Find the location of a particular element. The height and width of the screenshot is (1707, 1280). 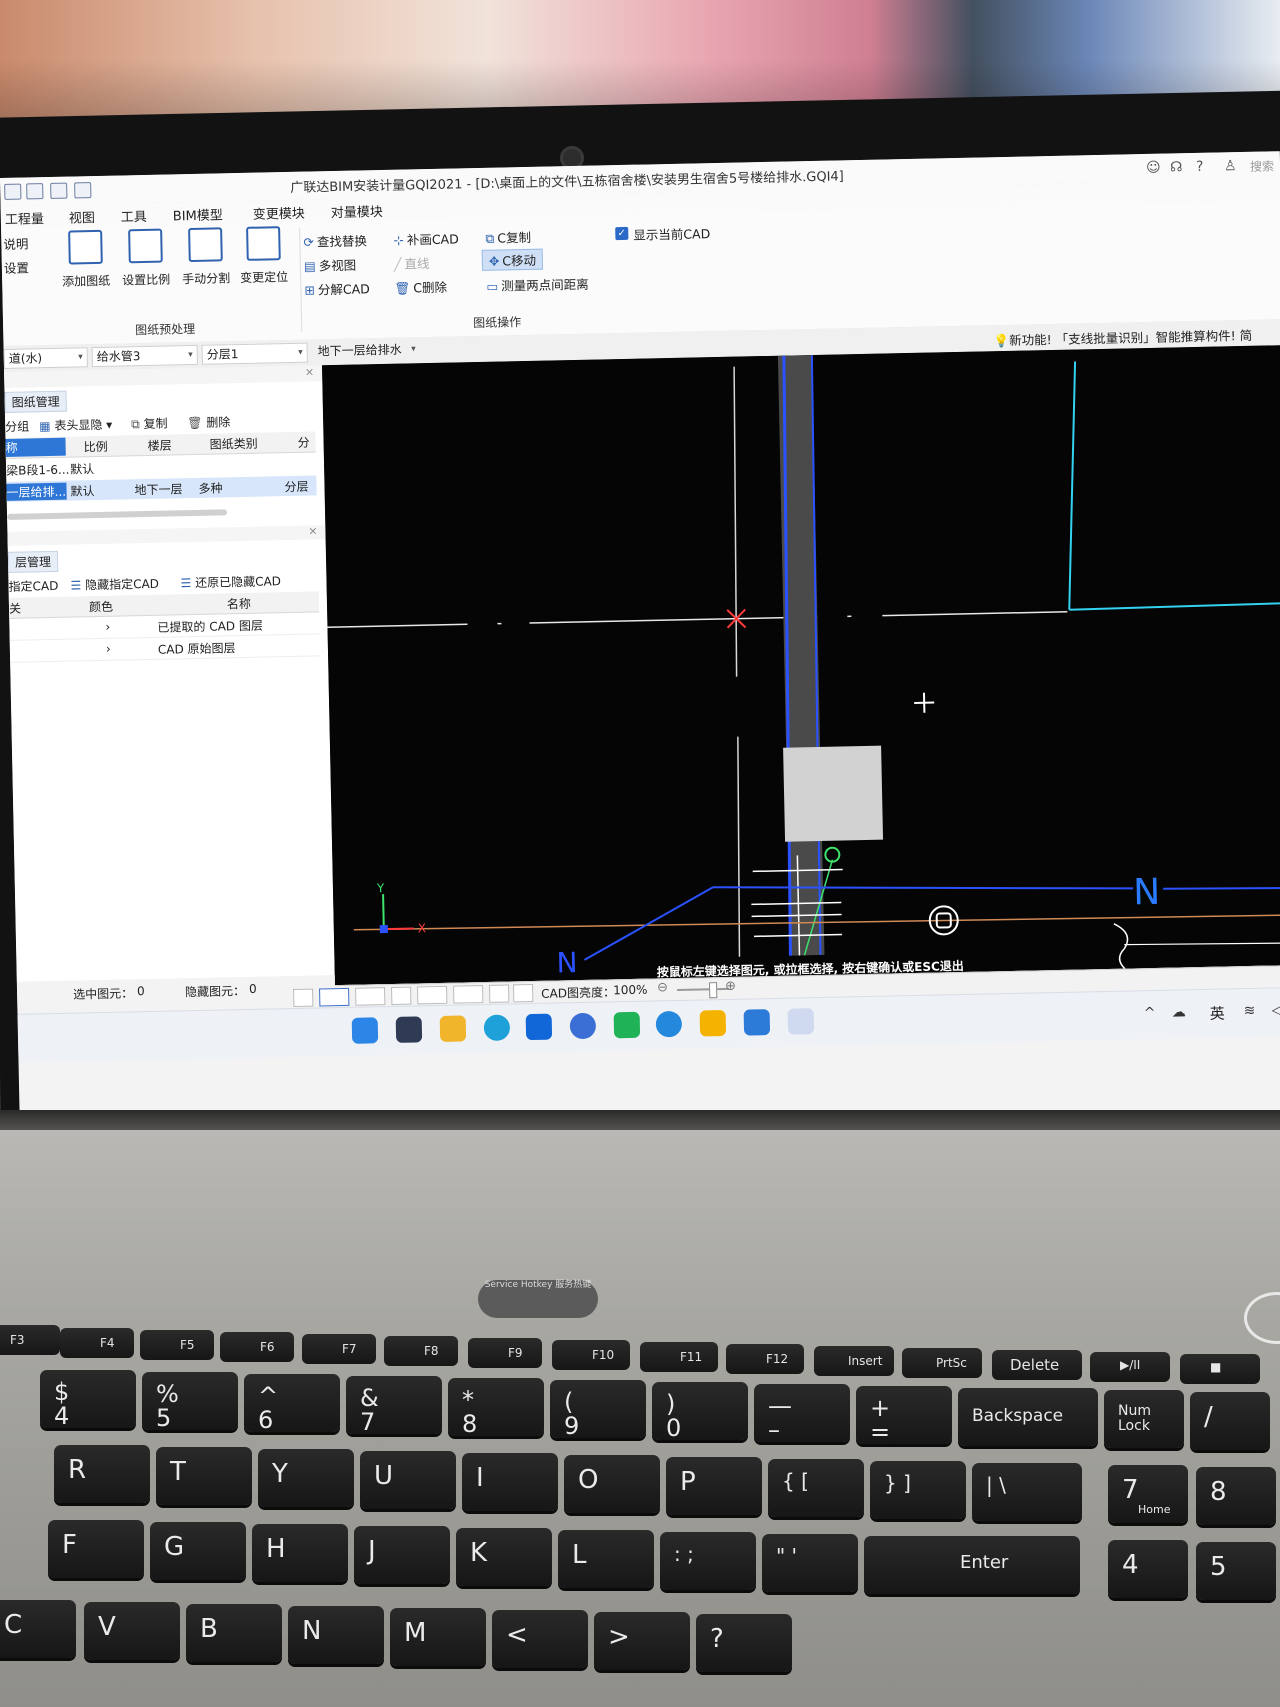

arc-icon is located at coordinates (523, 993).